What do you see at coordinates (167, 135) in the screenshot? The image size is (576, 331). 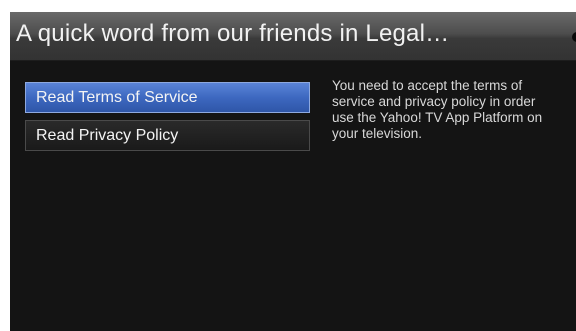 I see `read-privacy-policy-button: Read Privacy Policy` at bounding box center [167, 135].